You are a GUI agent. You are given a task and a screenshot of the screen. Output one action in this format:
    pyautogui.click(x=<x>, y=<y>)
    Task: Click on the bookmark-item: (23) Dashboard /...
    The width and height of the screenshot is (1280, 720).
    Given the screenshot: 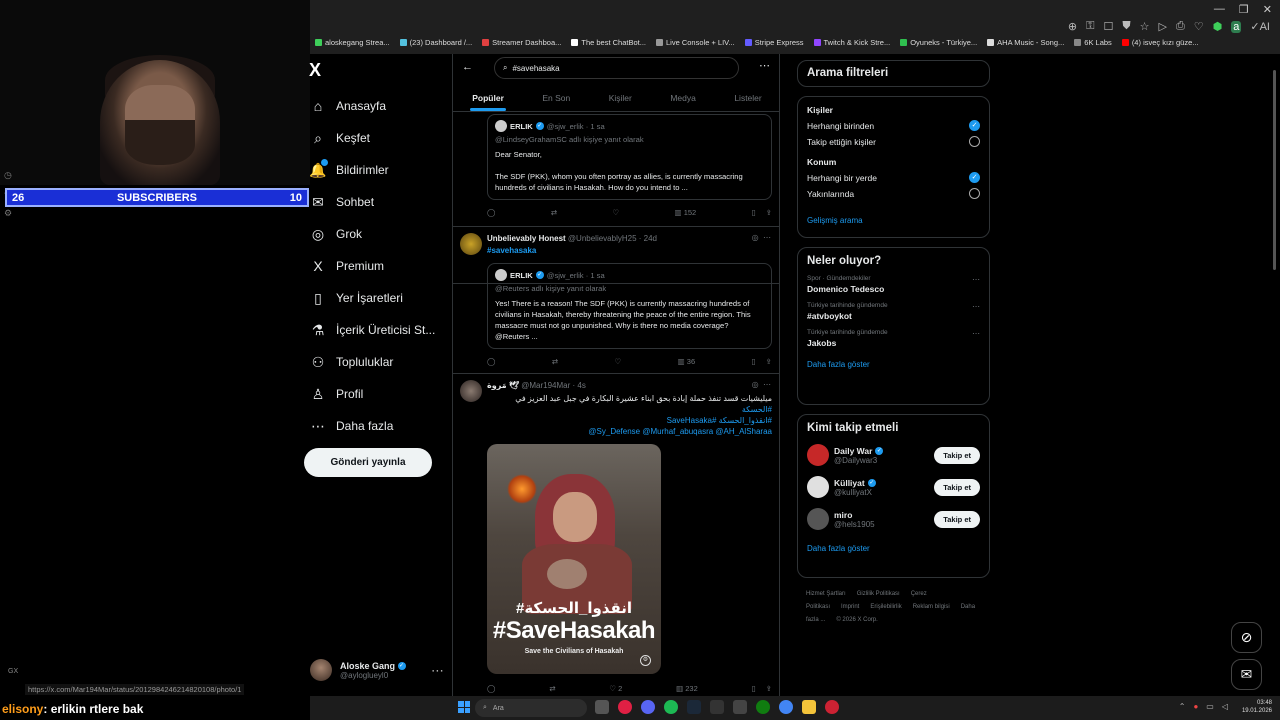 What is the action you would take?
    pyautogui.click(x=435, y=42)
    